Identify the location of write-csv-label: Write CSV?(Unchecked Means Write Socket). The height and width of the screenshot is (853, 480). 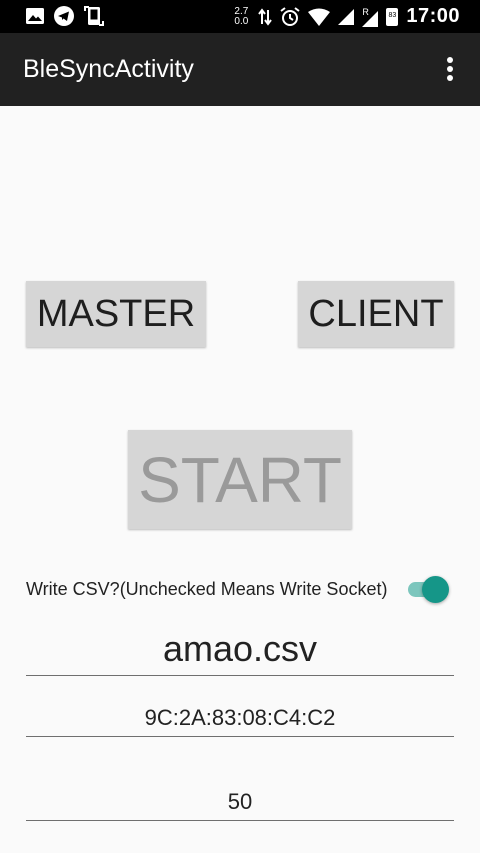
(207, 589).